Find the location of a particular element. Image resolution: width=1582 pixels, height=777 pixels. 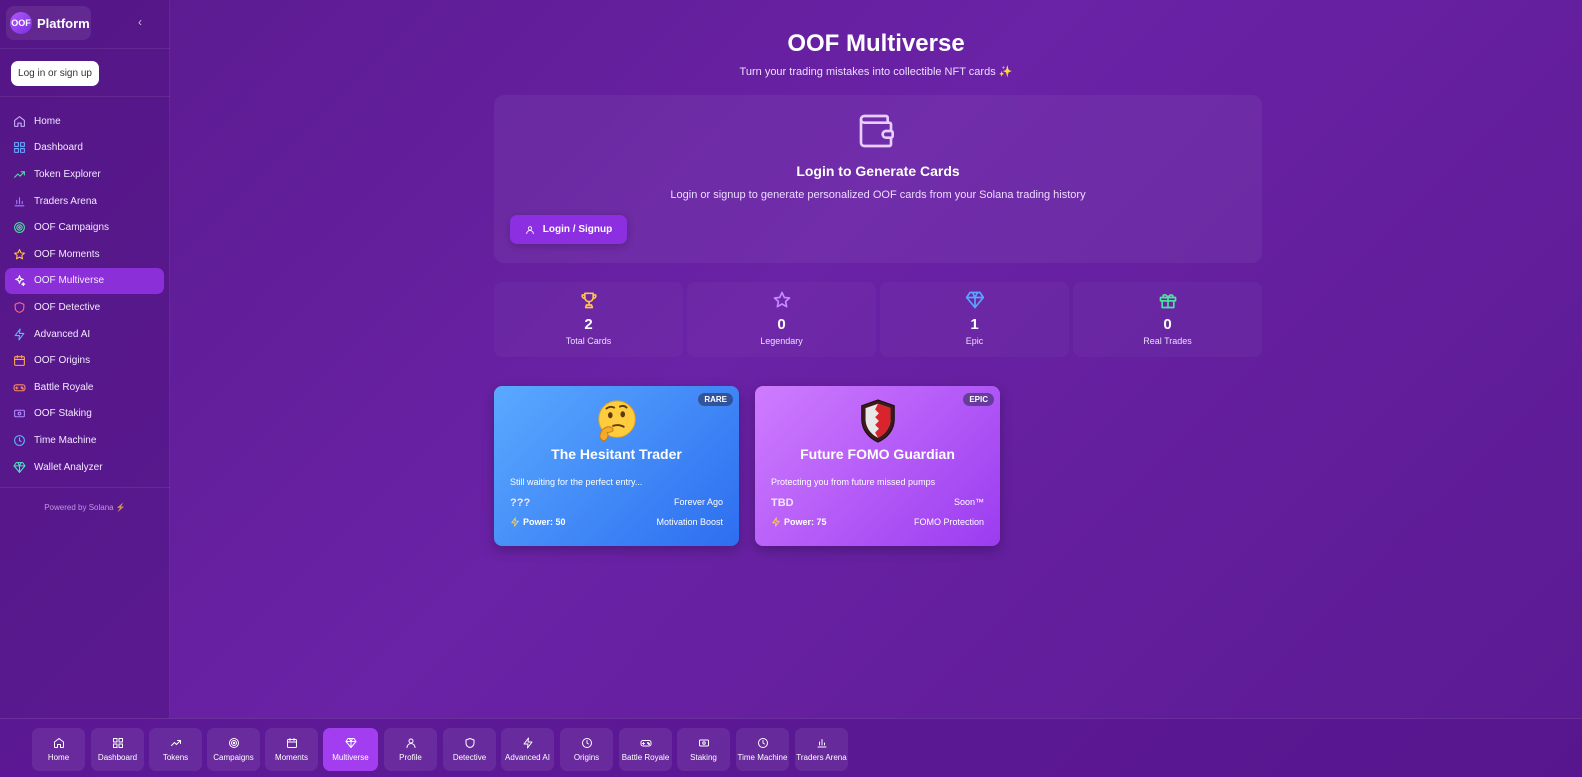

card-value: ??? is located at coordinates (520, 503).